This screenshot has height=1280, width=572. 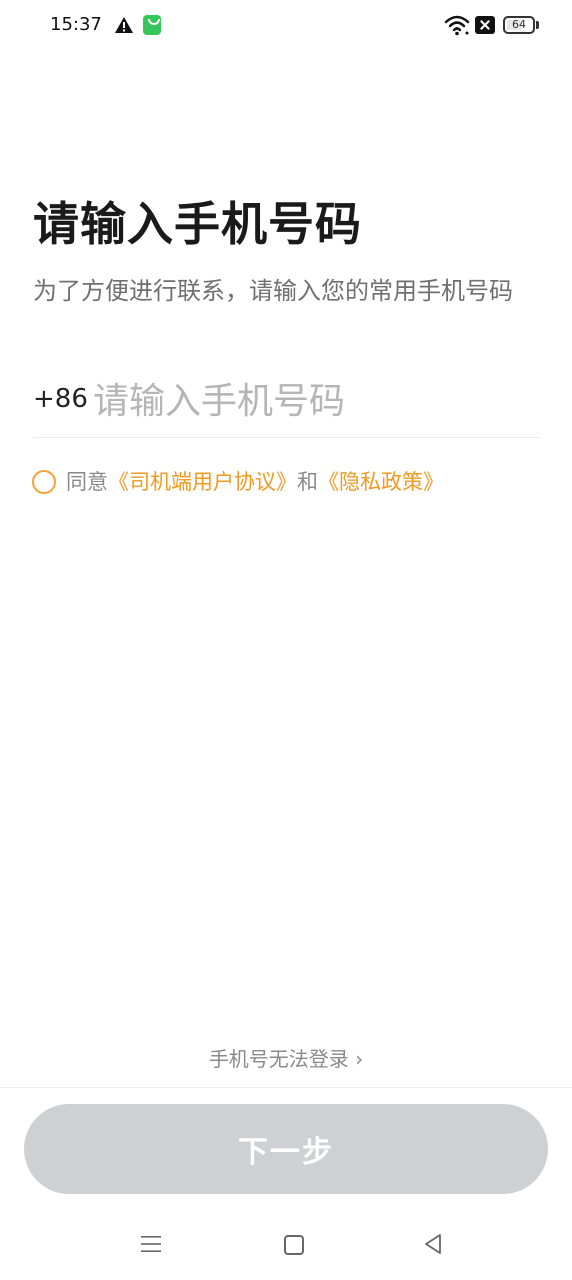 What do you see at coordinates (381, 482) in the screenshot?
I see `privacy-policy-link: 《隐私政策》` at bounding box center [381, 482].